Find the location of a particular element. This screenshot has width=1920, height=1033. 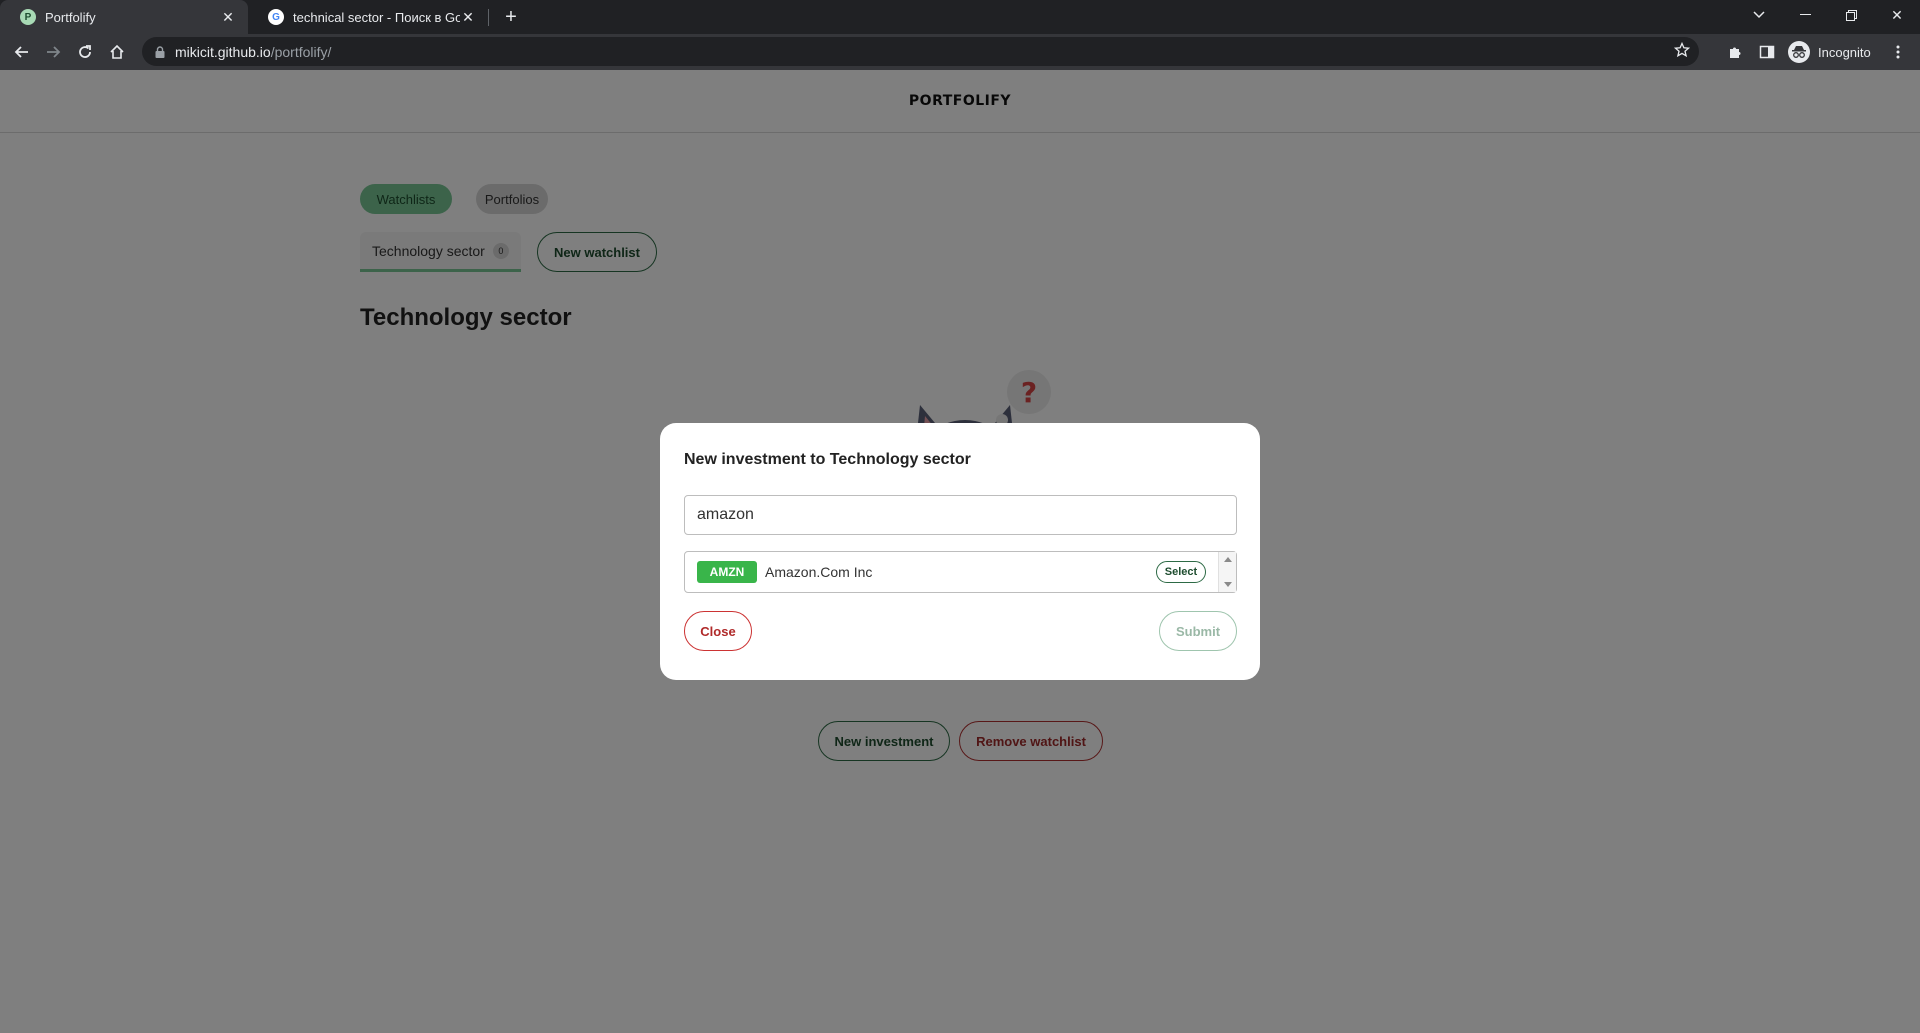

side-panel-icon is located at coordinates (1767, 52).